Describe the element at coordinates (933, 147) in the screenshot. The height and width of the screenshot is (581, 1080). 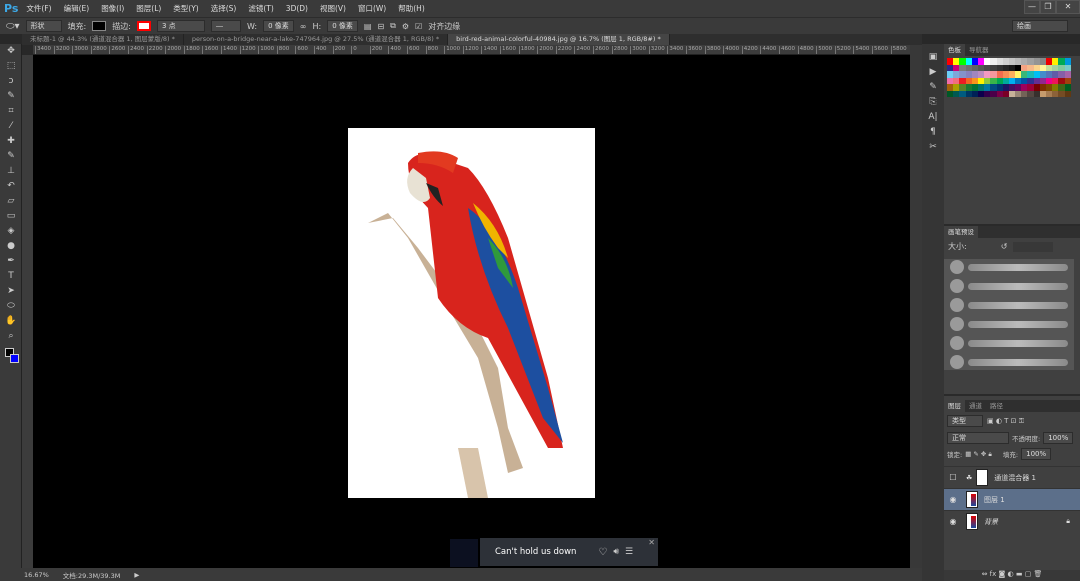
I see `tool-presets-icon: ✂` at that location.